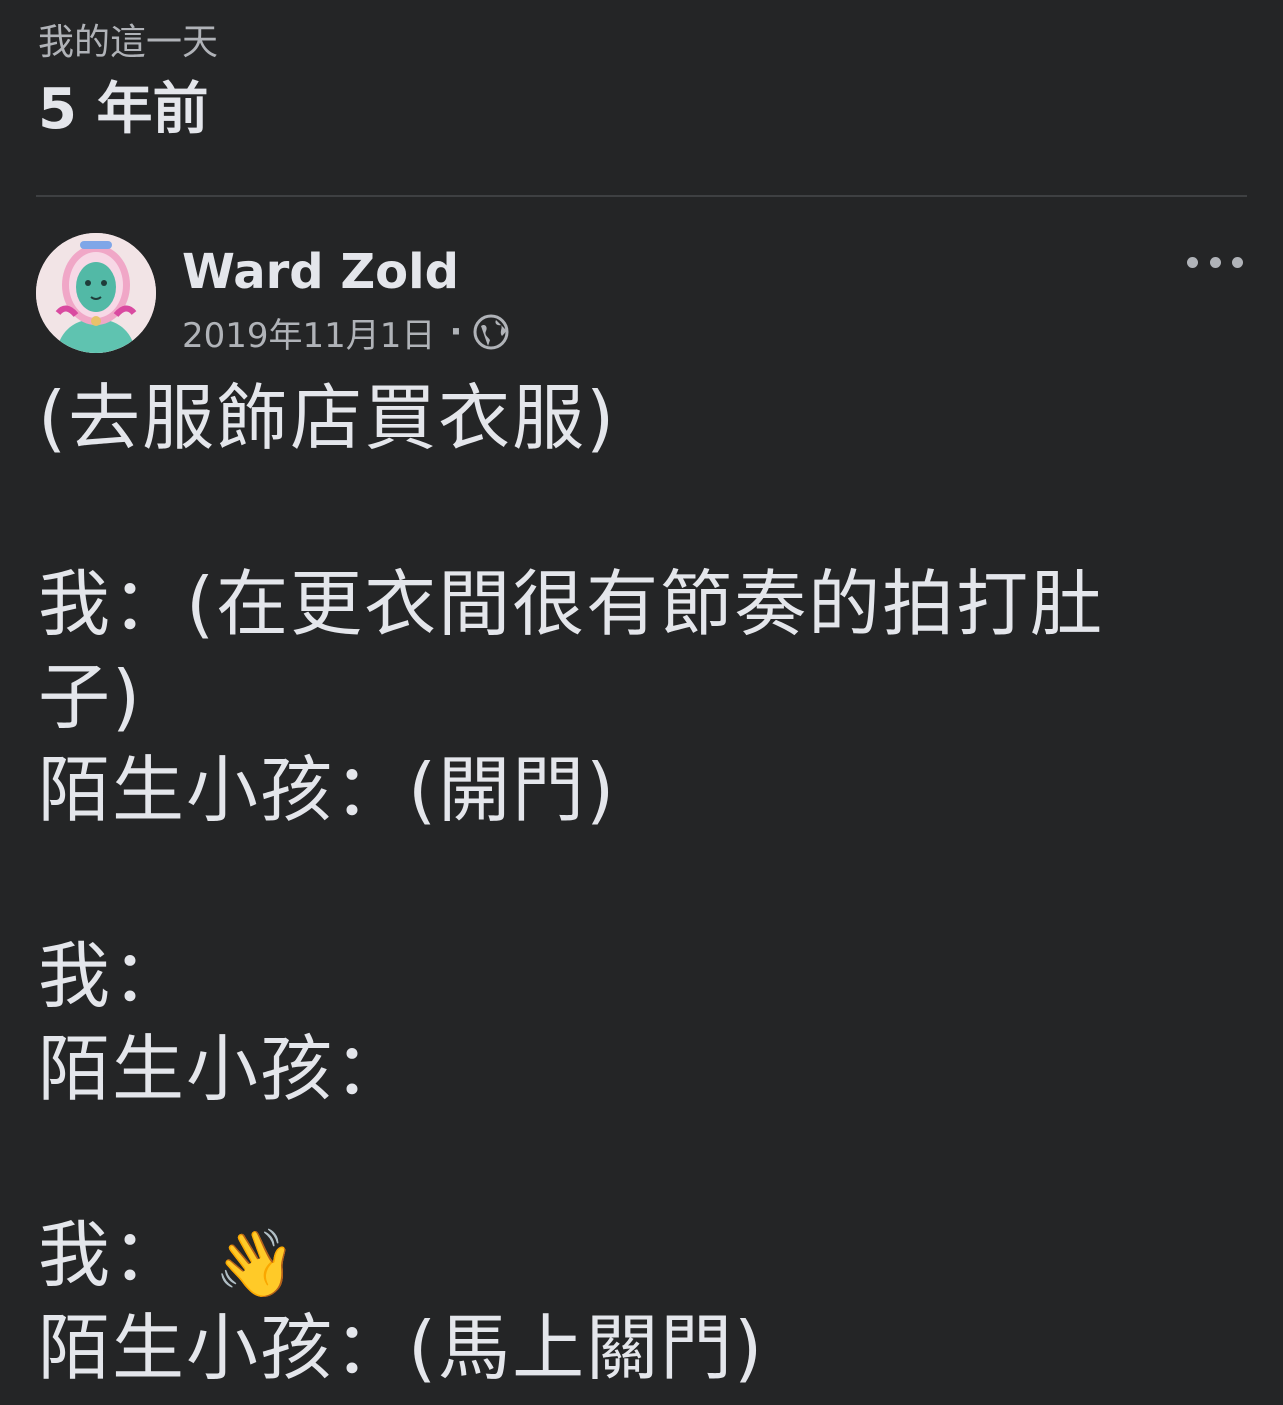  I want to click on memory-header: 我的這一天 5 年前, so click(128, 82).